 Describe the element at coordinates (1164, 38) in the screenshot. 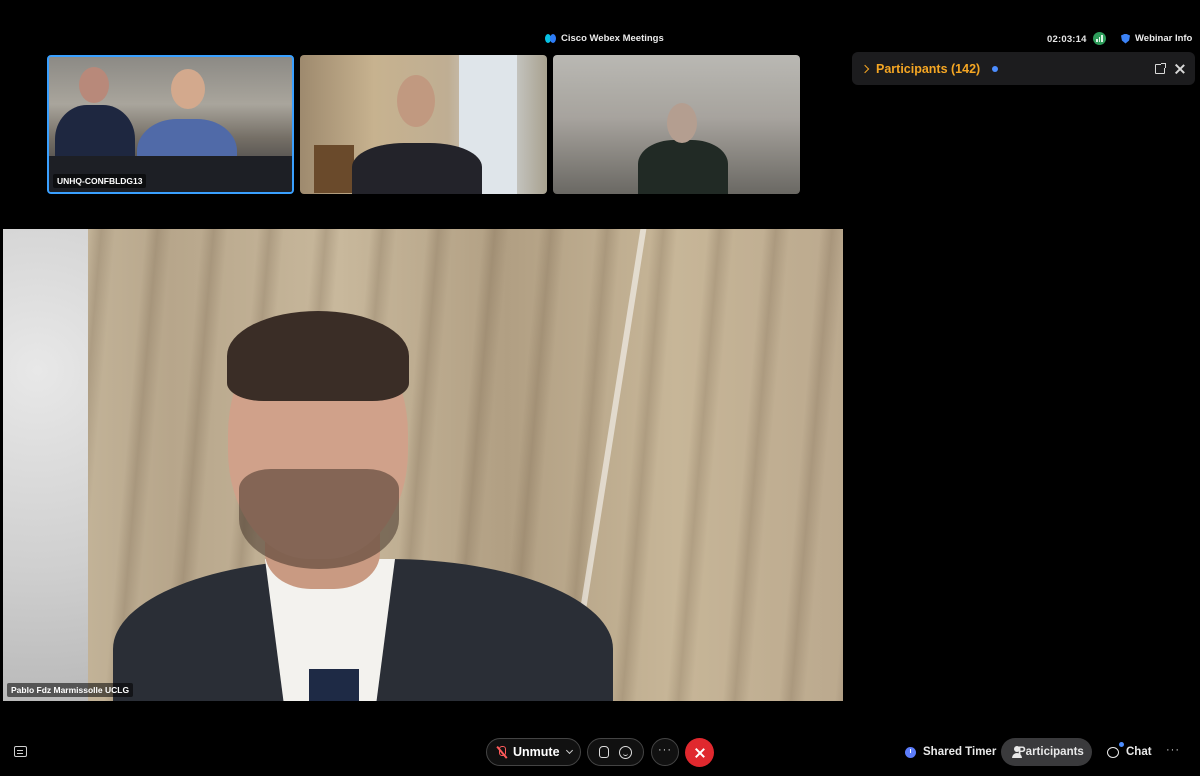

I see `webinar-info-label: Webinar Info` at that location.